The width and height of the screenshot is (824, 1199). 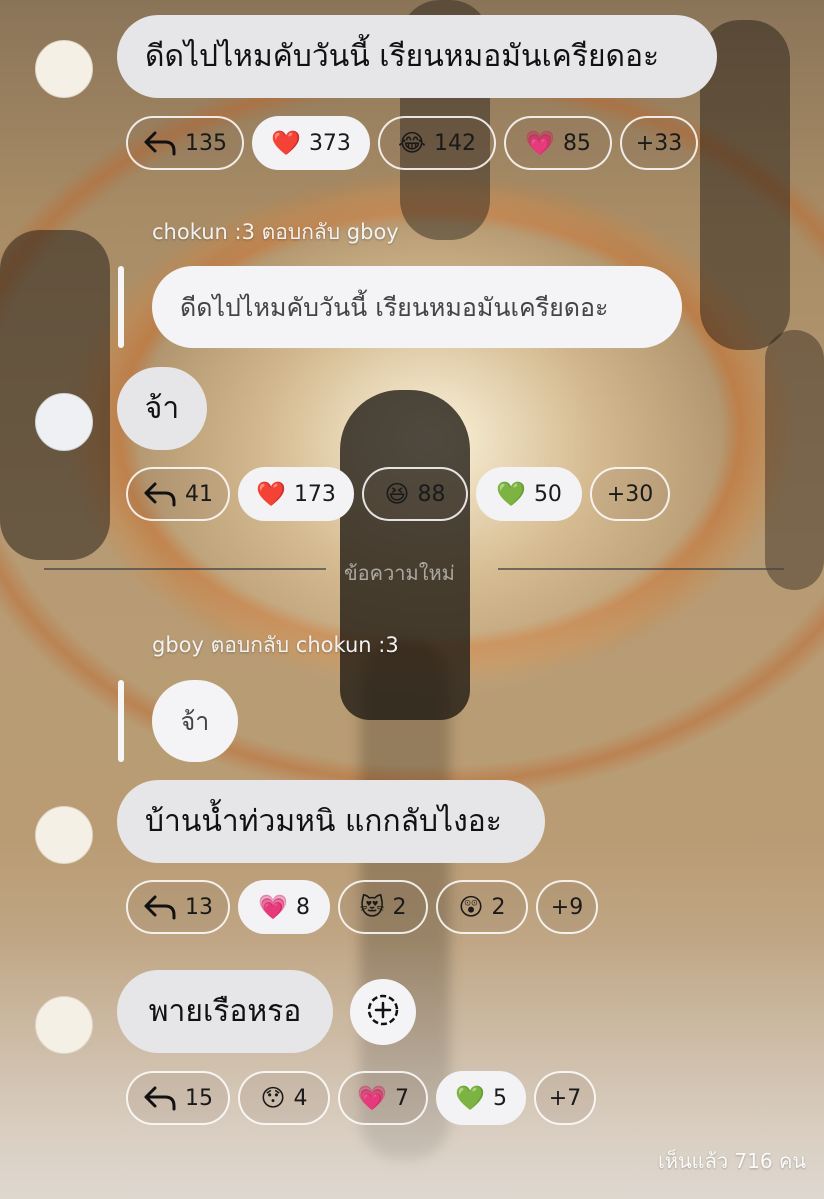 I want to click on heart-eyes-cat-icon: 😻, so click(x=372, y=907).